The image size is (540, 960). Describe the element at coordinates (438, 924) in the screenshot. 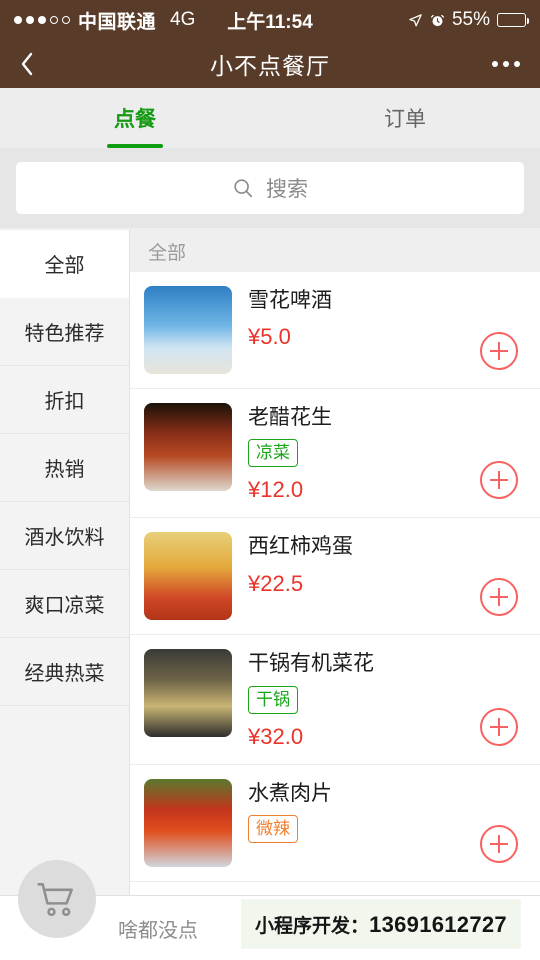

I see `promo-phone: 13691612727` at that location.